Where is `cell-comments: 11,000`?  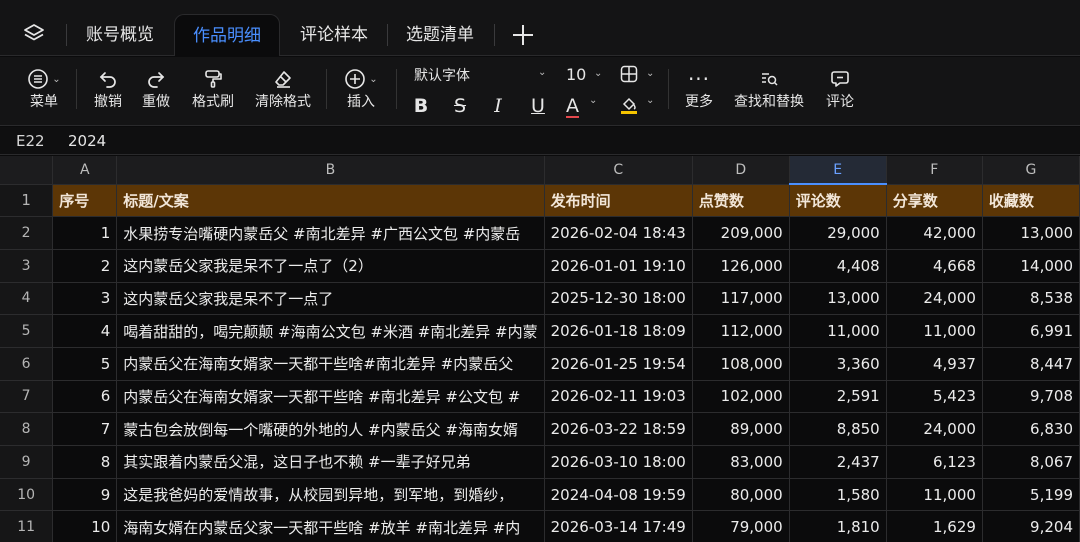
cell-comments: 11,000 is located at coordinates (838, 331).